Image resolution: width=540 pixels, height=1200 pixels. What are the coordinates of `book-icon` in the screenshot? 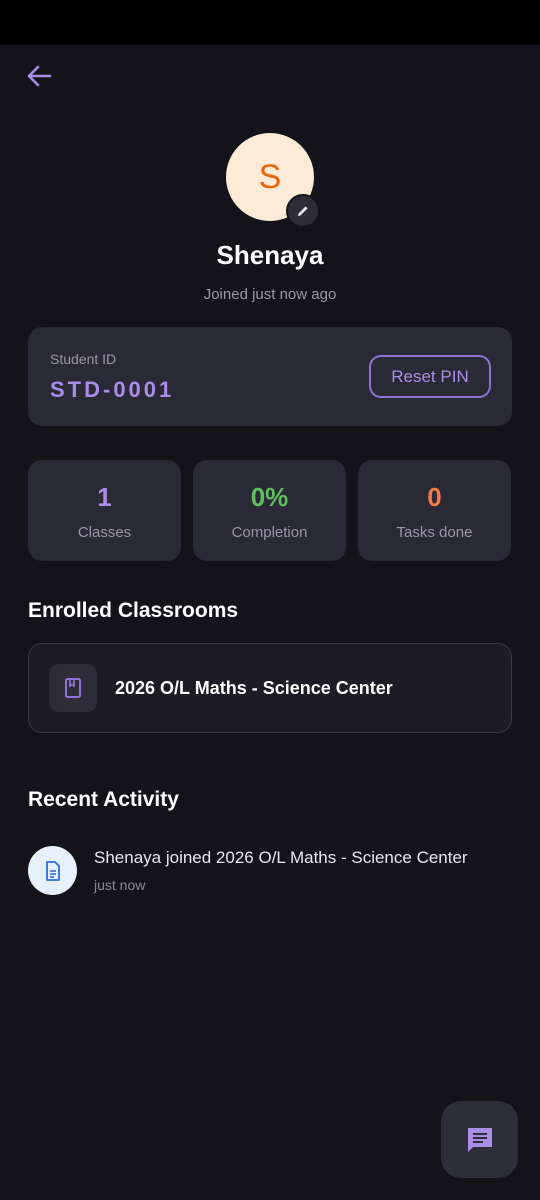 It's located at (73, 688).